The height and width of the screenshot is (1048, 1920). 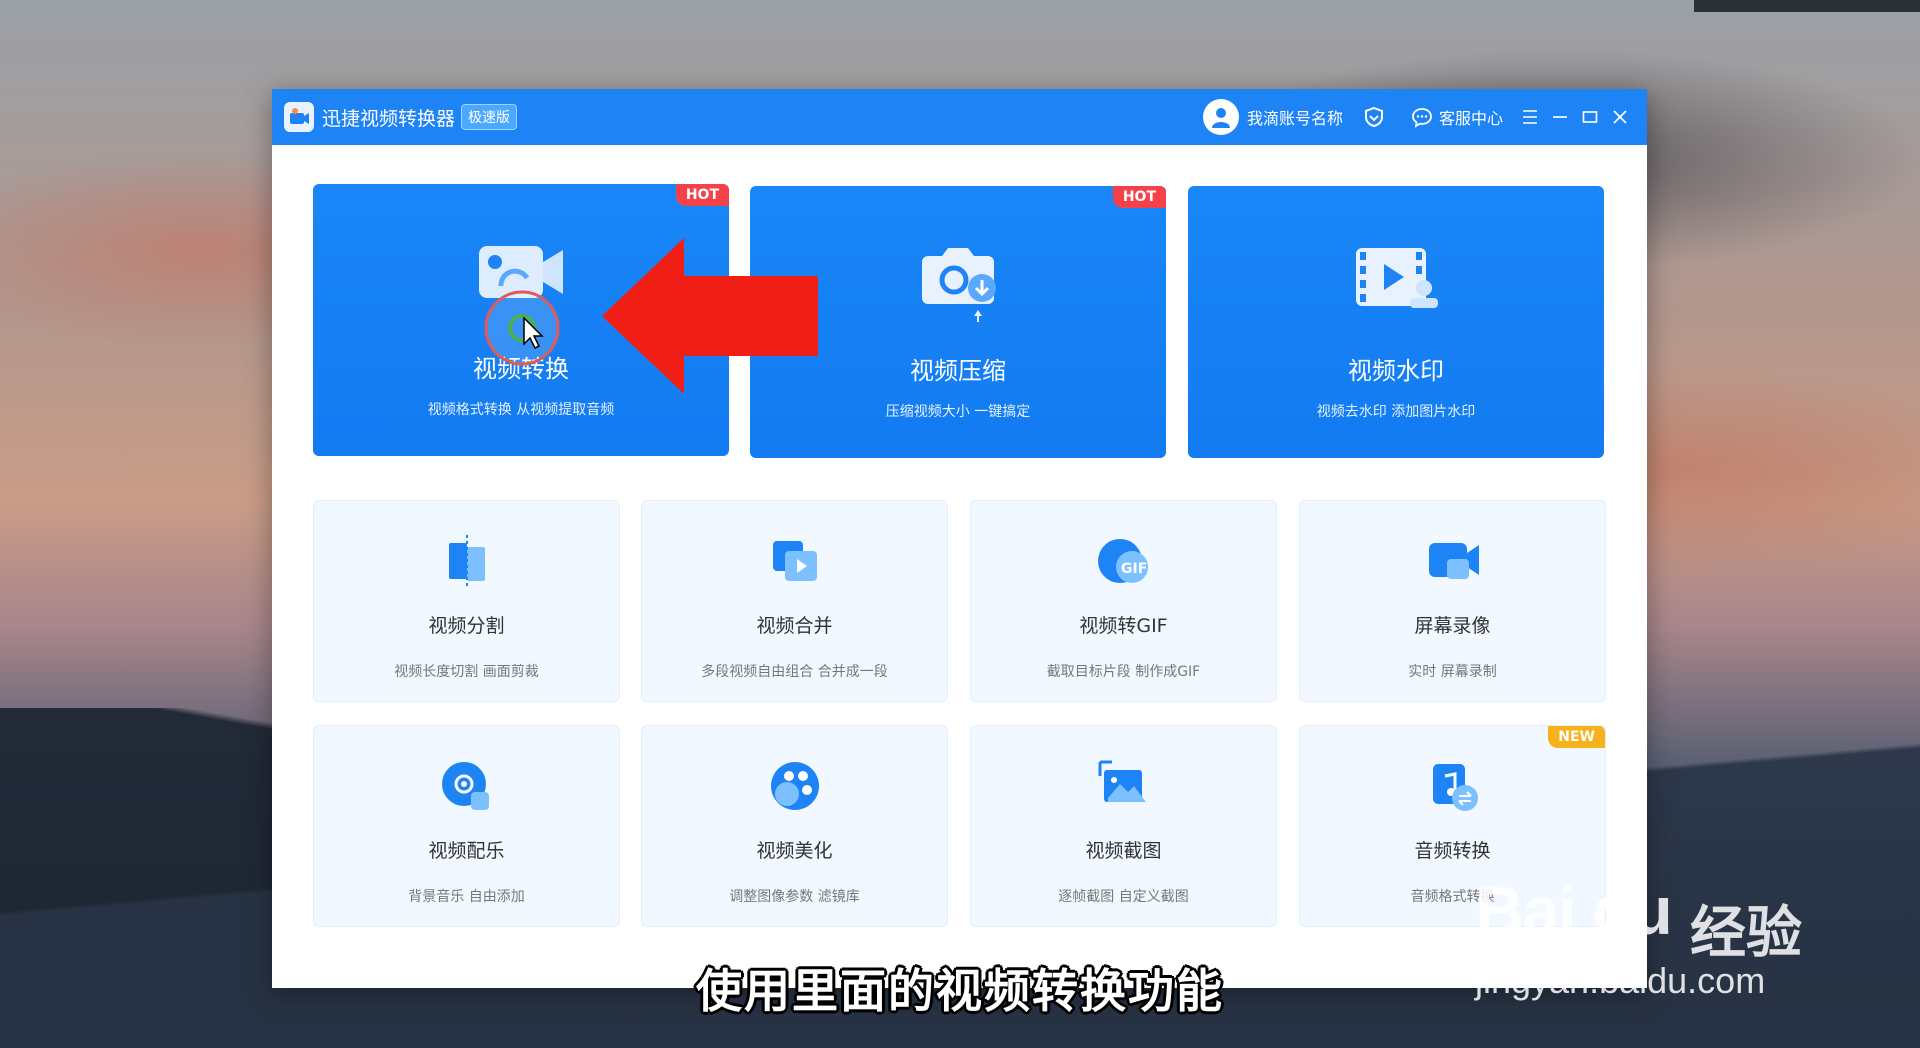 I want to click on tool-card-title: 视频分割, so click(x=466, y=626).